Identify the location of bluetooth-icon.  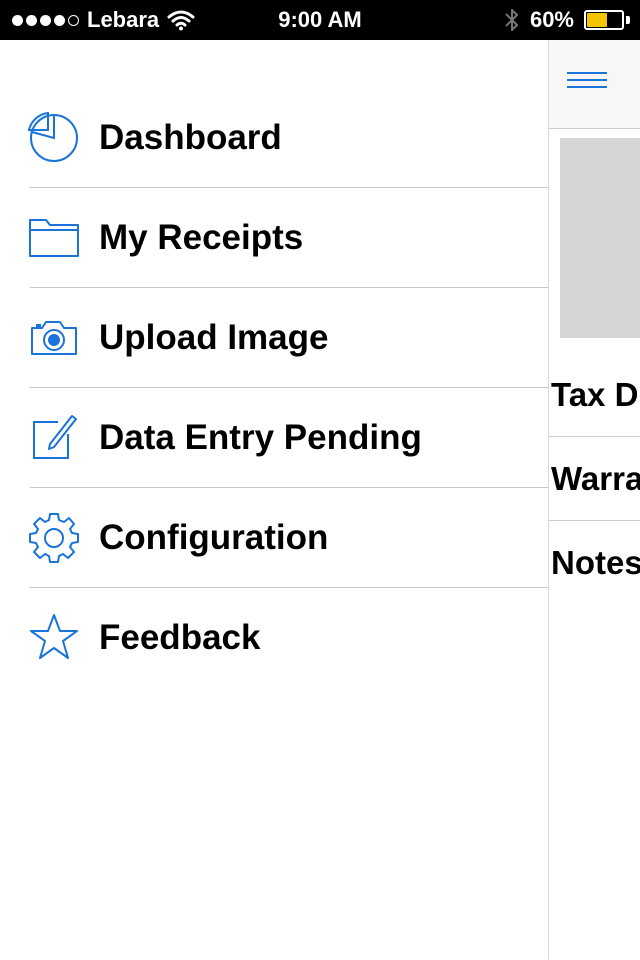
(511, 20).